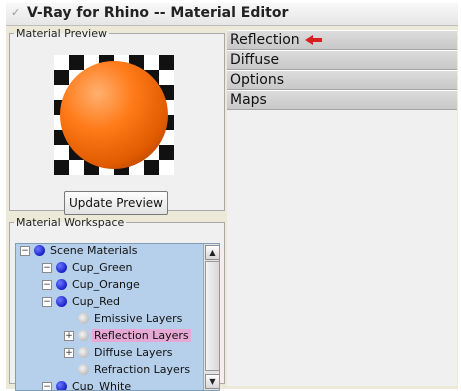 This screenshot has height=391, width=461. Describe the element at coordinates (106, 284) in the screenshot. I see `tree-item-label: Cup_Orange` at that location.